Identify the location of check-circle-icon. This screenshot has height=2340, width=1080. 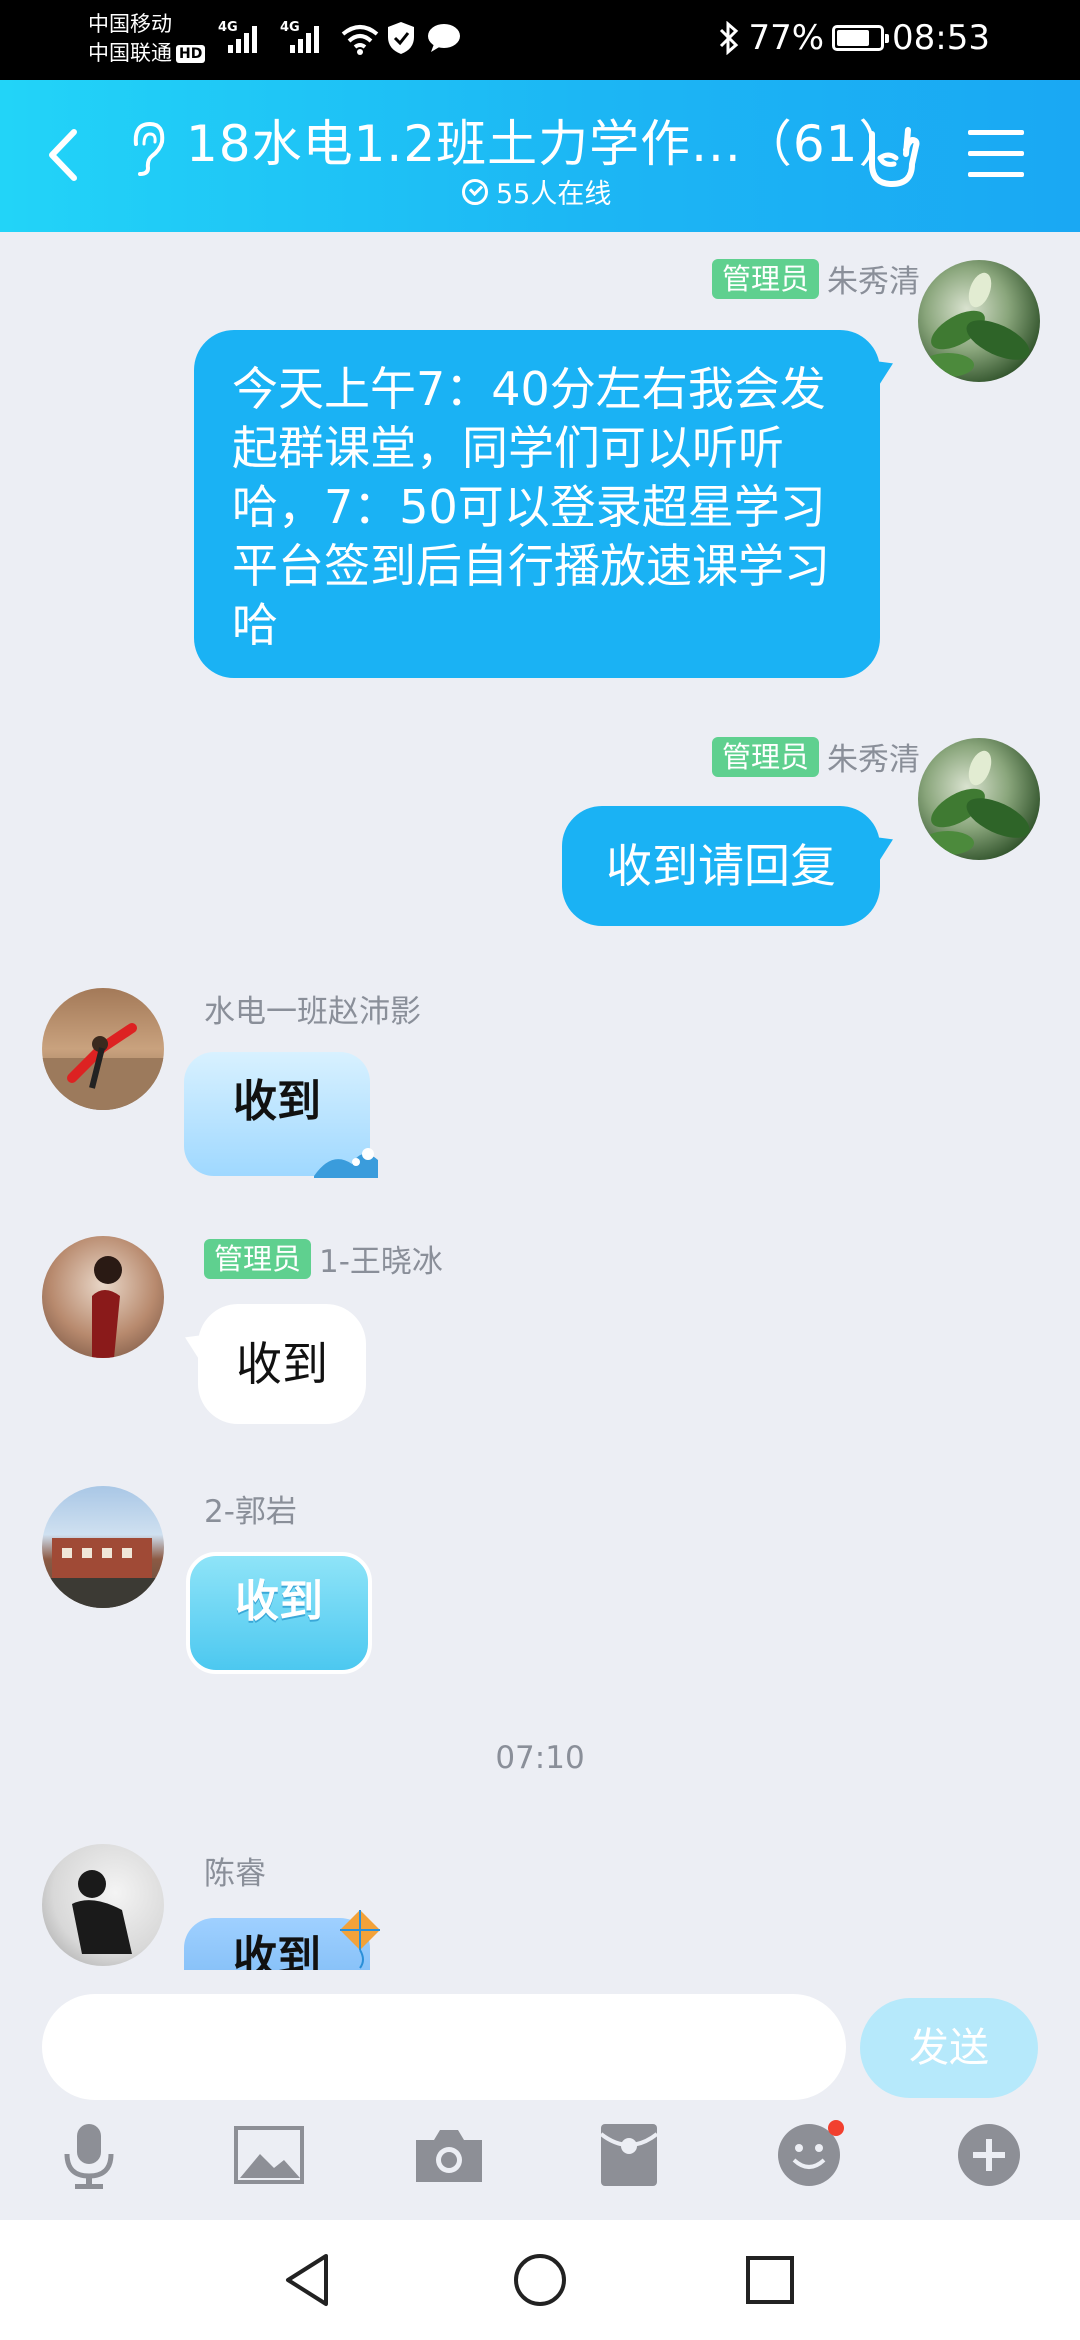
(475, 191).